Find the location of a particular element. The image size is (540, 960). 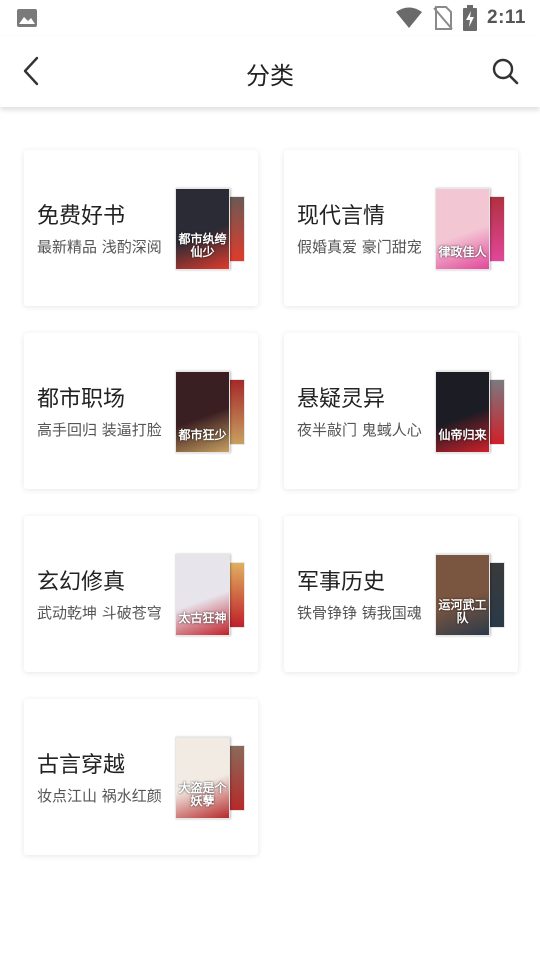

status-time: 2:11 is located at coordinates (506, 17).